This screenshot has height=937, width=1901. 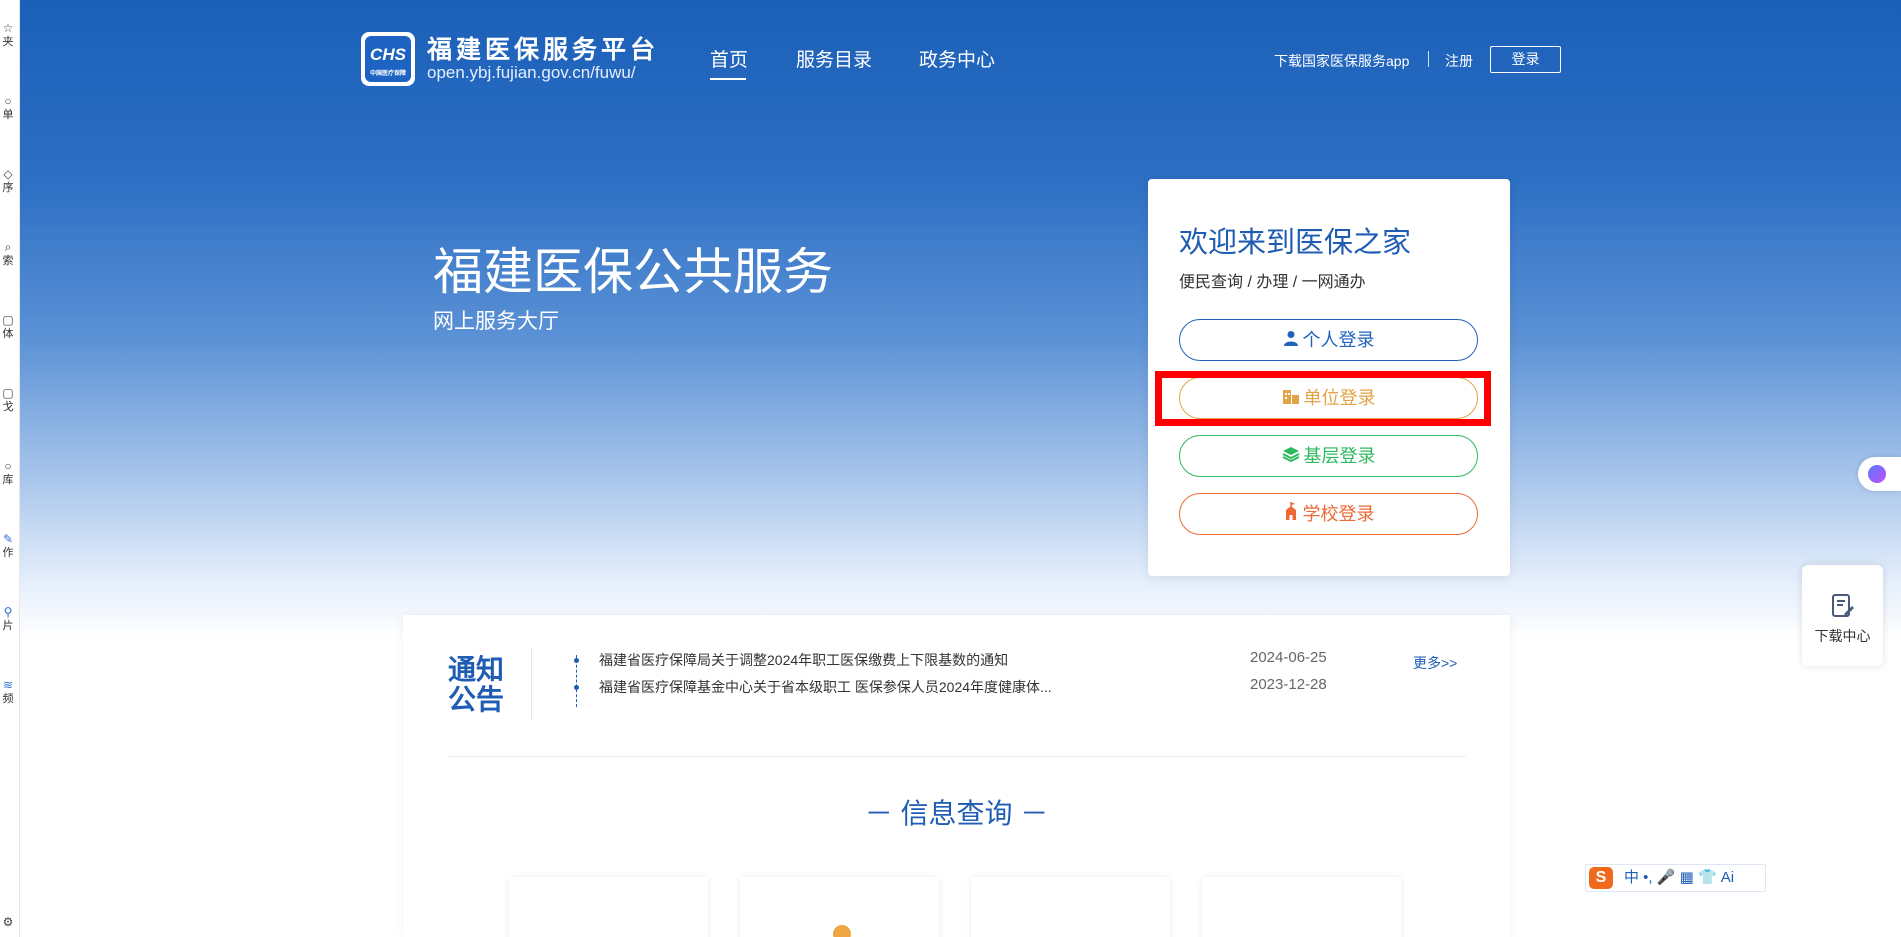 What do you see at coordinates (1842, 636) in the screenshot?
I see `download-center-label: 下载中心` at bounding box center [1842, 636].